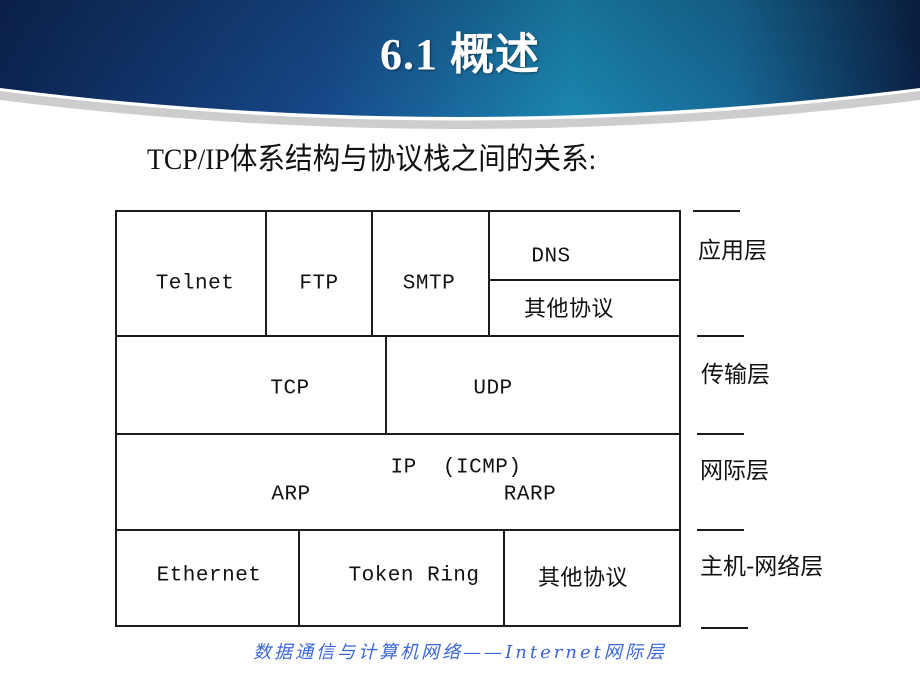  What do you see at coordinates (429, 284) in the screenshot?
I see `cell-smtp: SMTP` at bounding box center [429, 284].